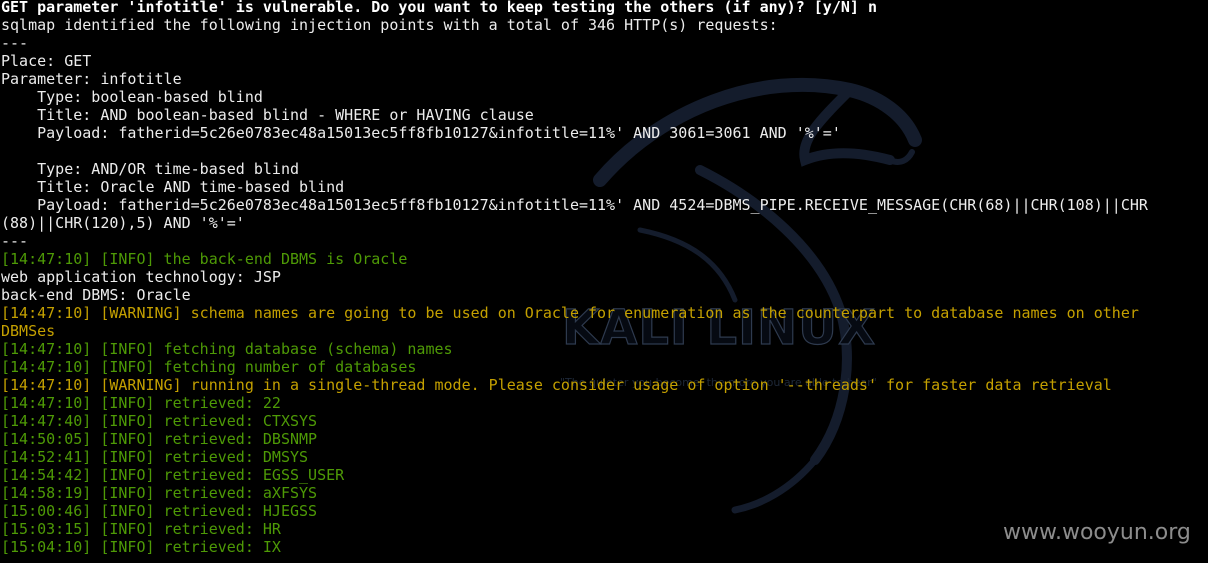  I want to click on log-info-line: [14:52:41] [INFO] retrieved: DMSYS, so click(155, 457).